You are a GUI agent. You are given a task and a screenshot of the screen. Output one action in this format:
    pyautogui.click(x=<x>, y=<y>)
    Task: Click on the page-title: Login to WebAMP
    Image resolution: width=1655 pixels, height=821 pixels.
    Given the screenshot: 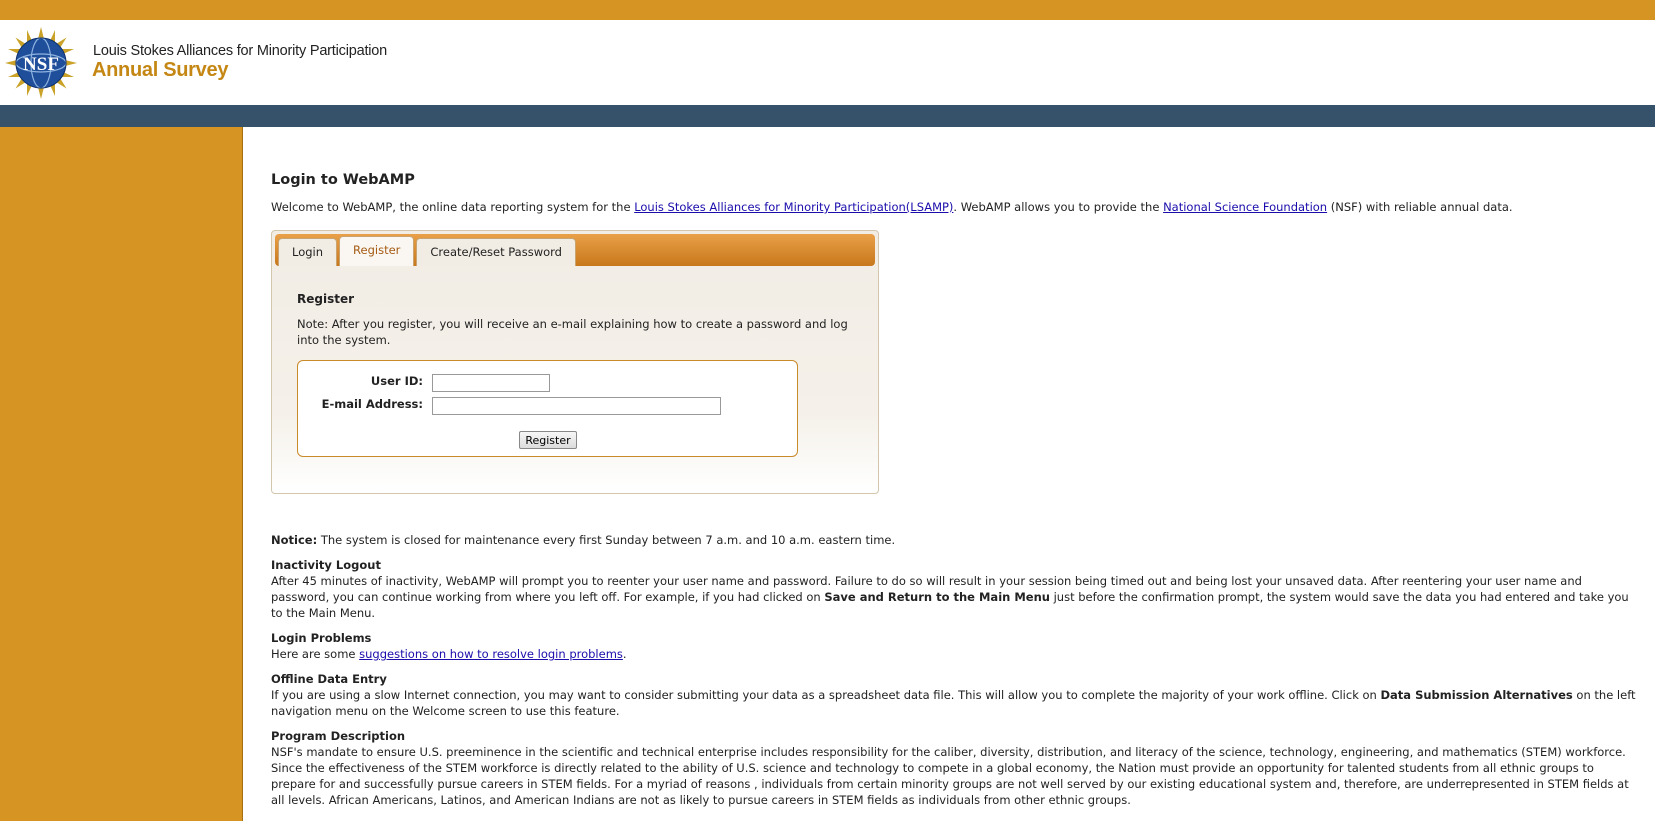 What is the action you would take?
    pyautogui.click(x=343, y=180)
    